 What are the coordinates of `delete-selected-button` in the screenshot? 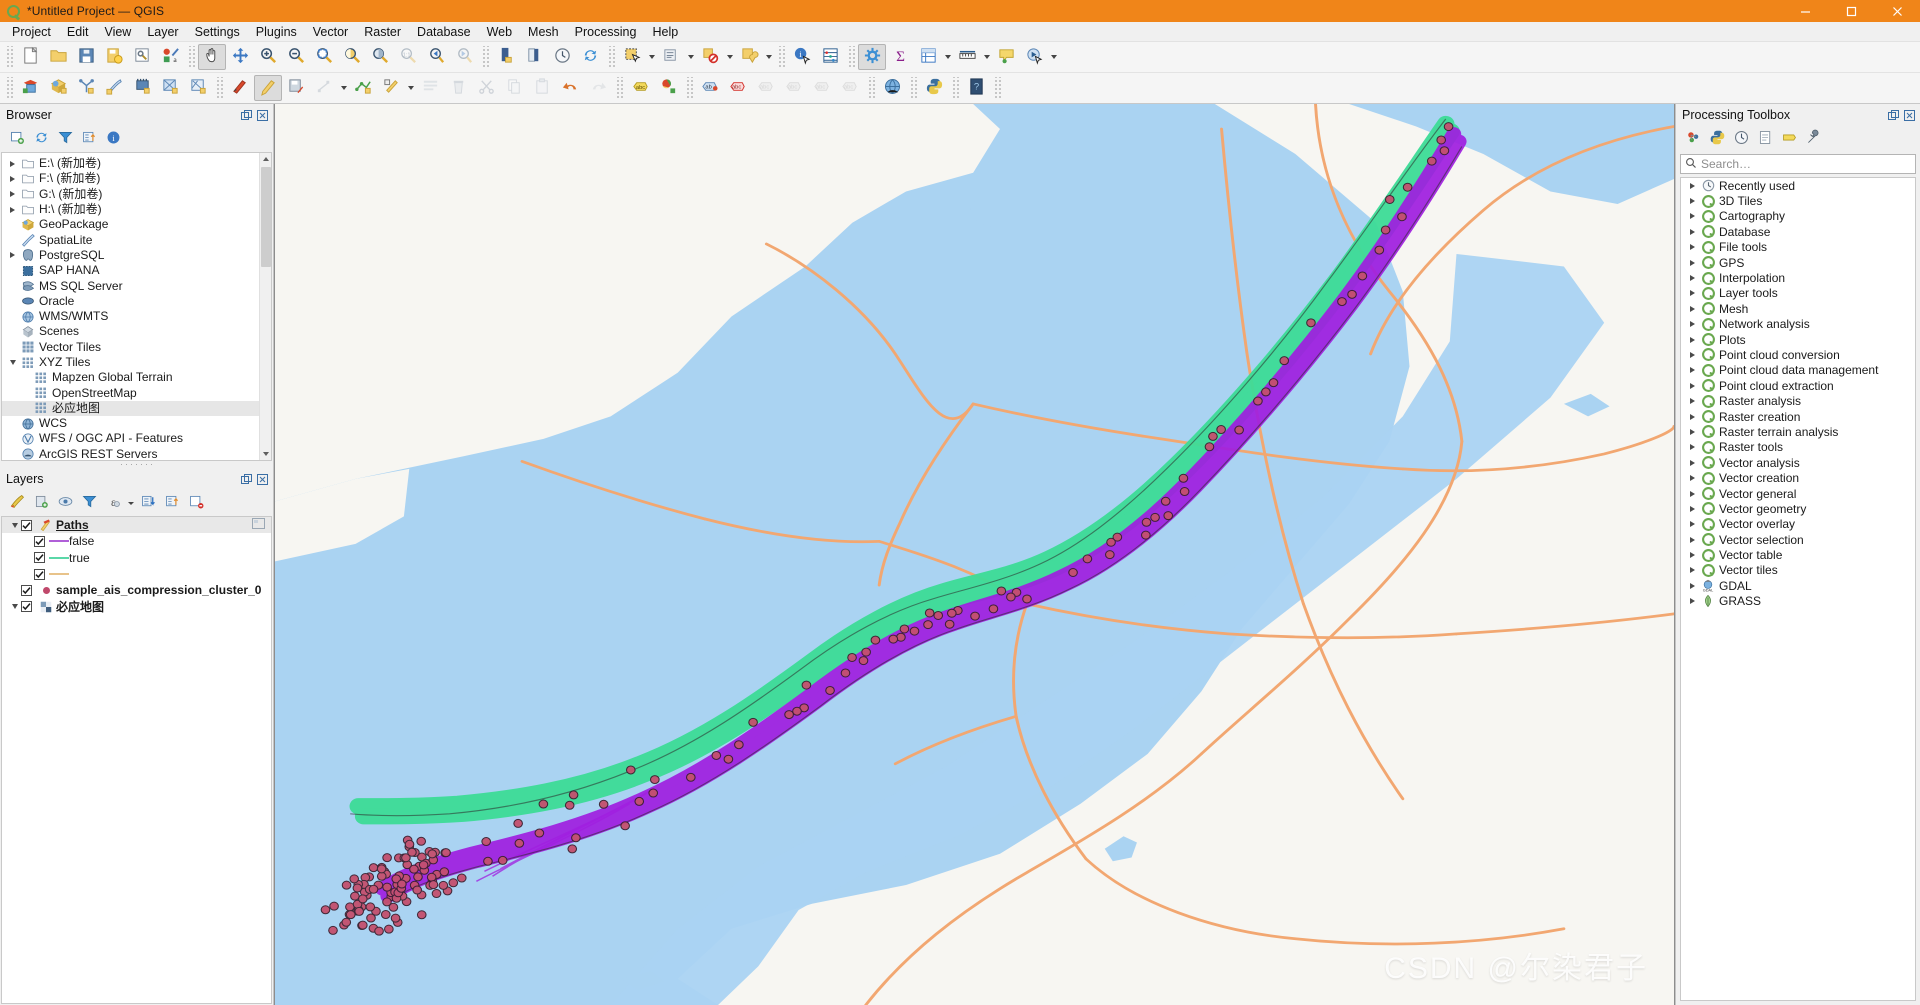 It's located at (458, 88).